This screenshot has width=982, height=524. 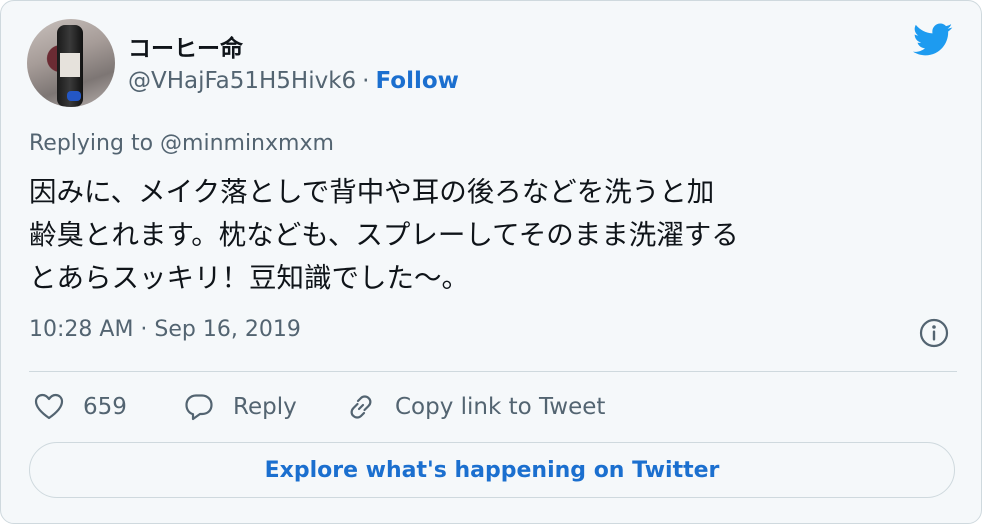 What do you see at coordinates (249, 278) in the screenshot?
I see `tweet-line: とあらスッキリ！豆知識でした〜。` at bounding box center [249, 278].